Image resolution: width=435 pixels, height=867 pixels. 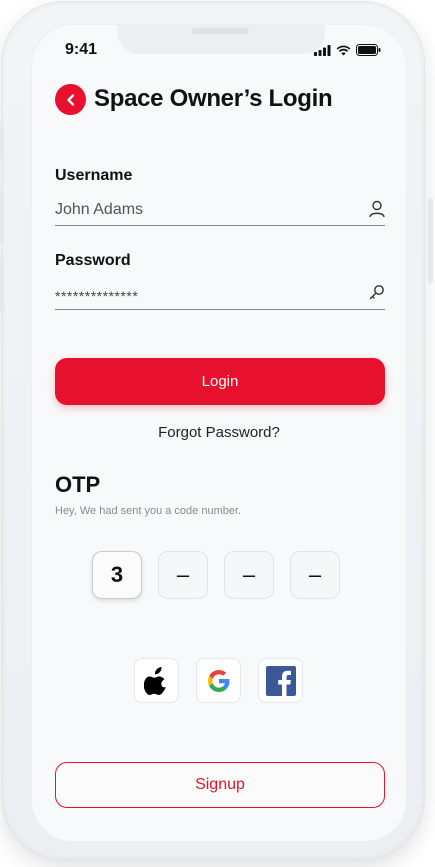 I want to click on username-label: Username, so click(x=94, y=175).